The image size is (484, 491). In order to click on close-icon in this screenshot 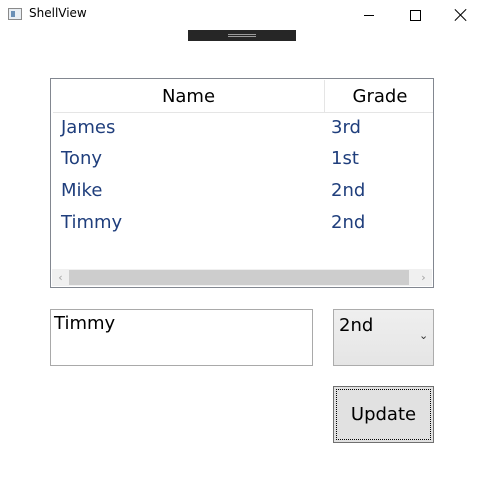, I will do `click(461, 15)`.